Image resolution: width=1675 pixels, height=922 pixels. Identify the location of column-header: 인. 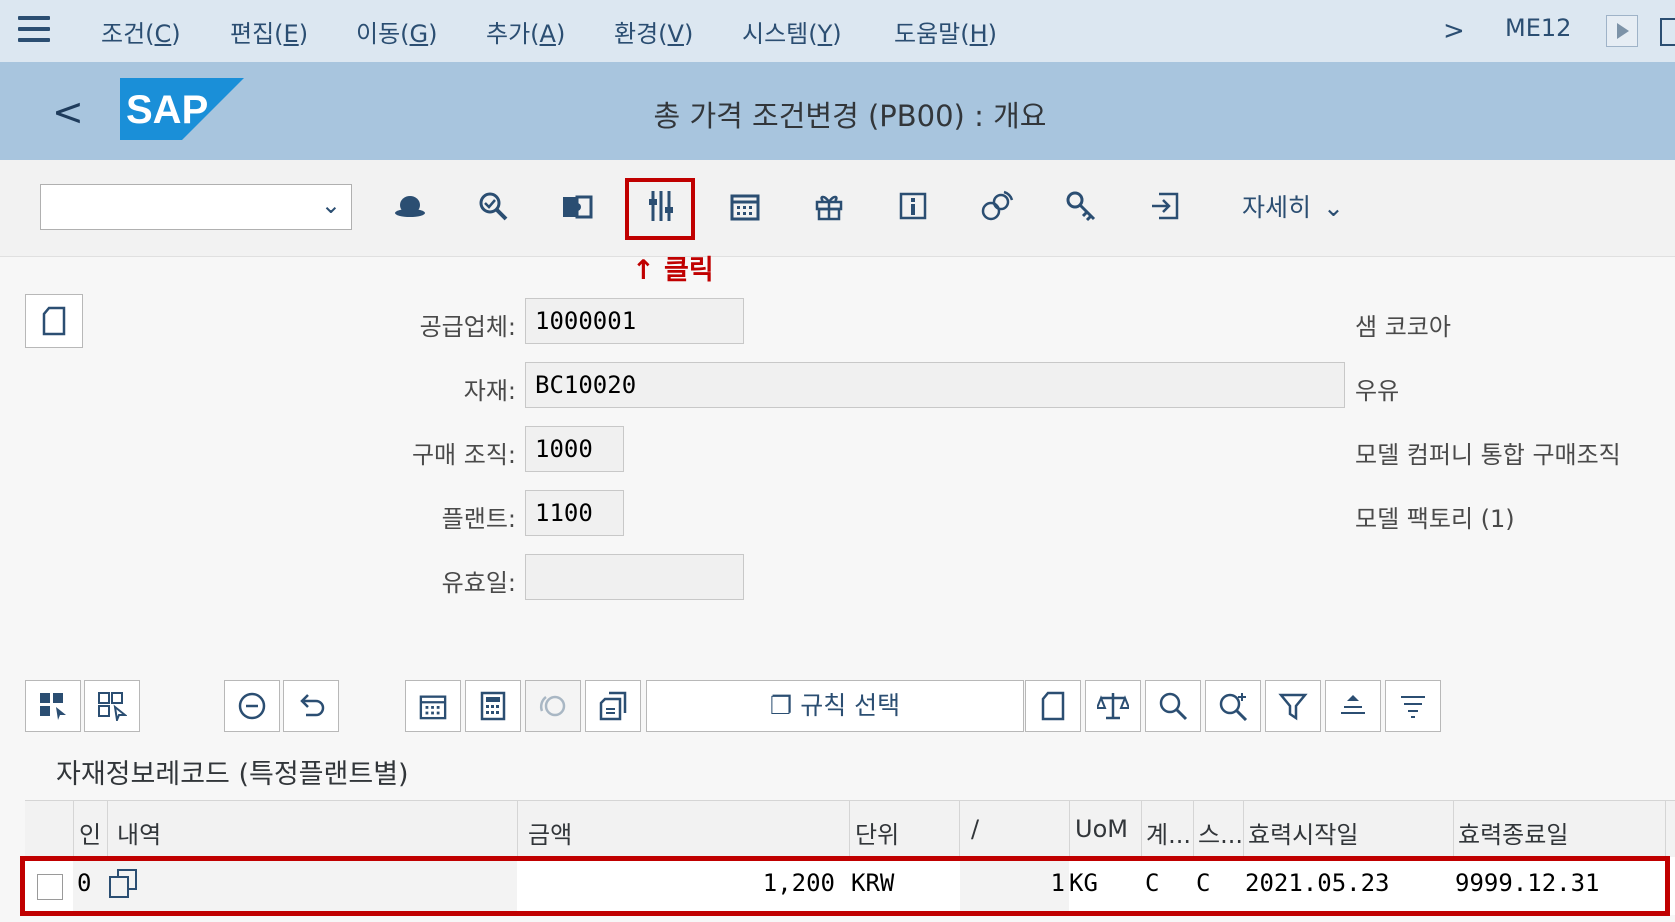
(90, 832).